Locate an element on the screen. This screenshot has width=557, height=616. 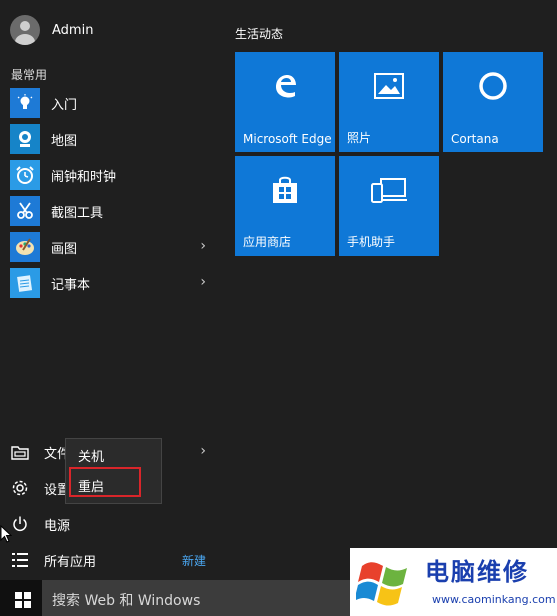
tile-microsoft-edge: Microsoft Edge is located at coordinates (285, 102).